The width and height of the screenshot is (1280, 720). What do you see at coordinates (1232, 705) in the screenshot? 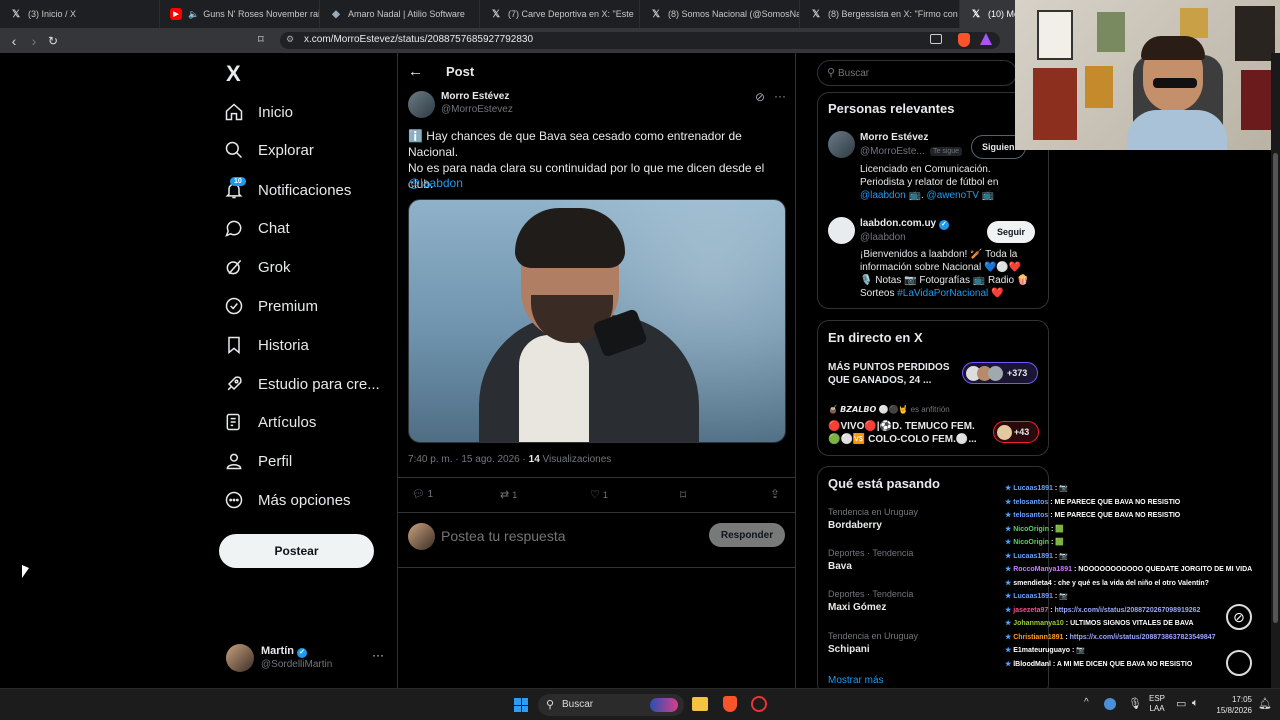
I see `clock: 17:05 15/8/2026` at bounding box center [1232, 705].